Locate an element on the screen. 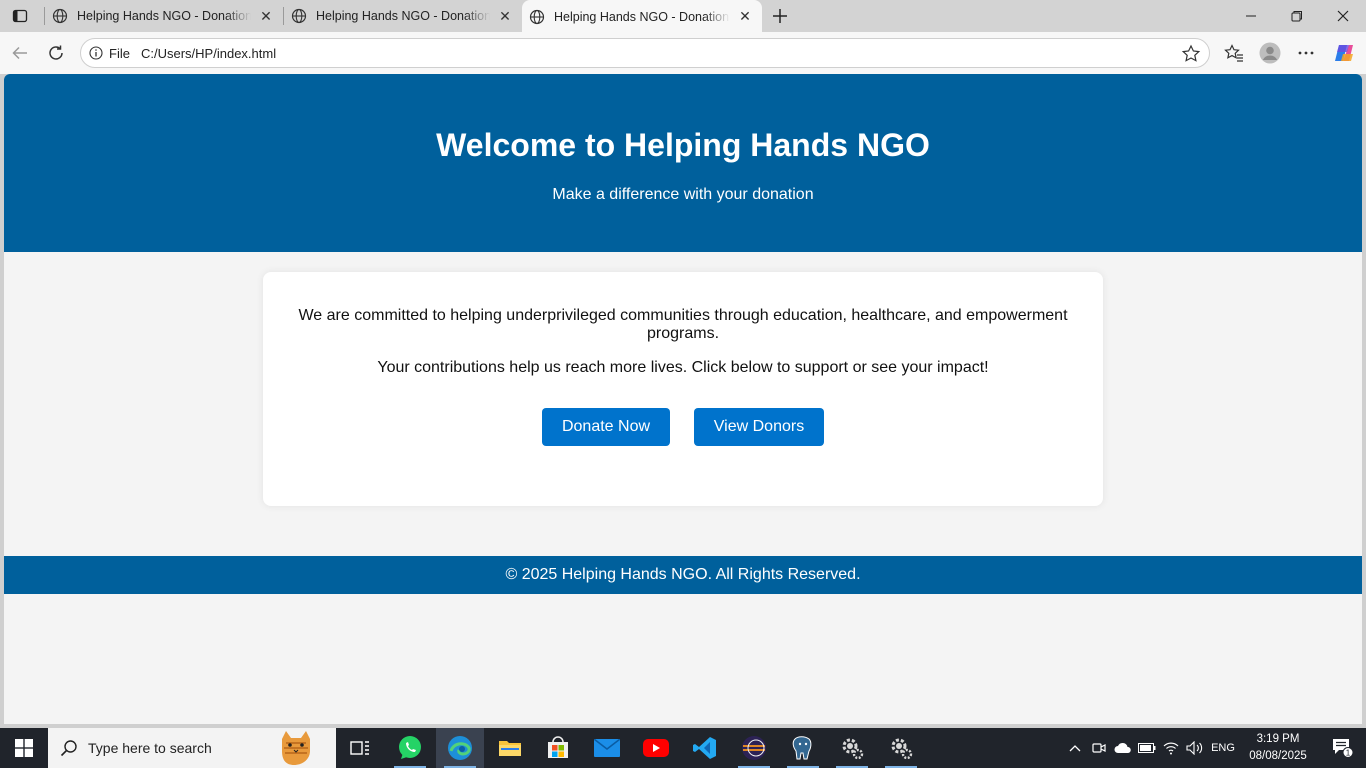 The image size is (1366, 768). scheme-label: File is located at coordinates (119, 53).